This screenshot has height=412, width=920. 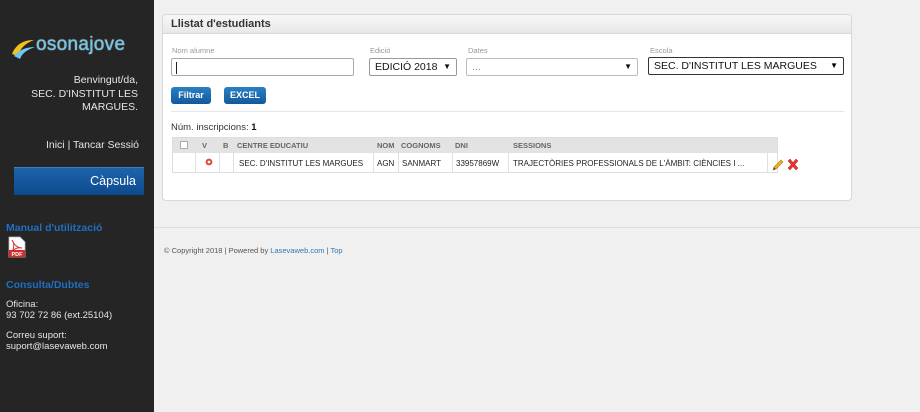 I want to click on filter-button: Filtrar, so click(x=191, y=95).